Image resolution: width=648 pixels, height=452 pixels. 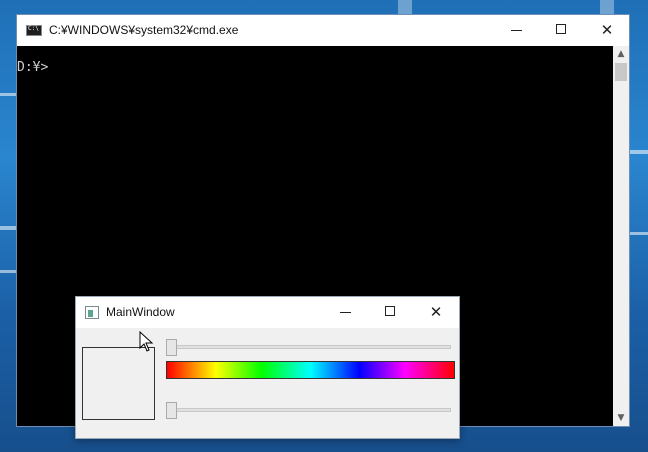 What do you see at coordinates (267, 312) in the screenshot?
I see `main-window-titlebar: MainWindow ✕` at bounding box center [267, 312].